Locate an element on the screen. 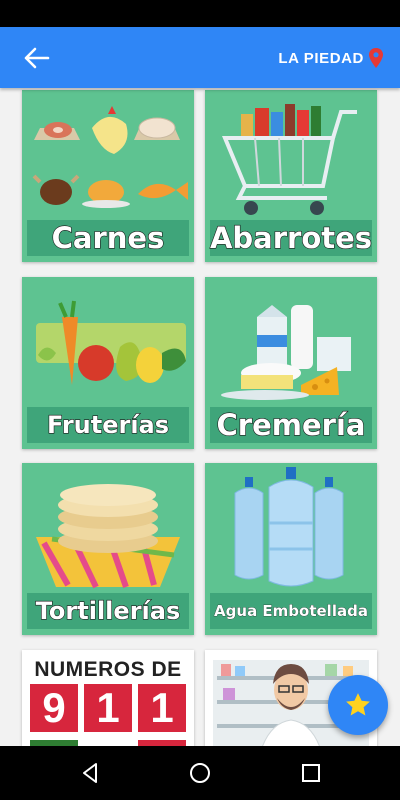 The height and width of the screenshot is (800, 400). category-tile-tortillerias: Tortillerías is located at coordinates (108, 549).